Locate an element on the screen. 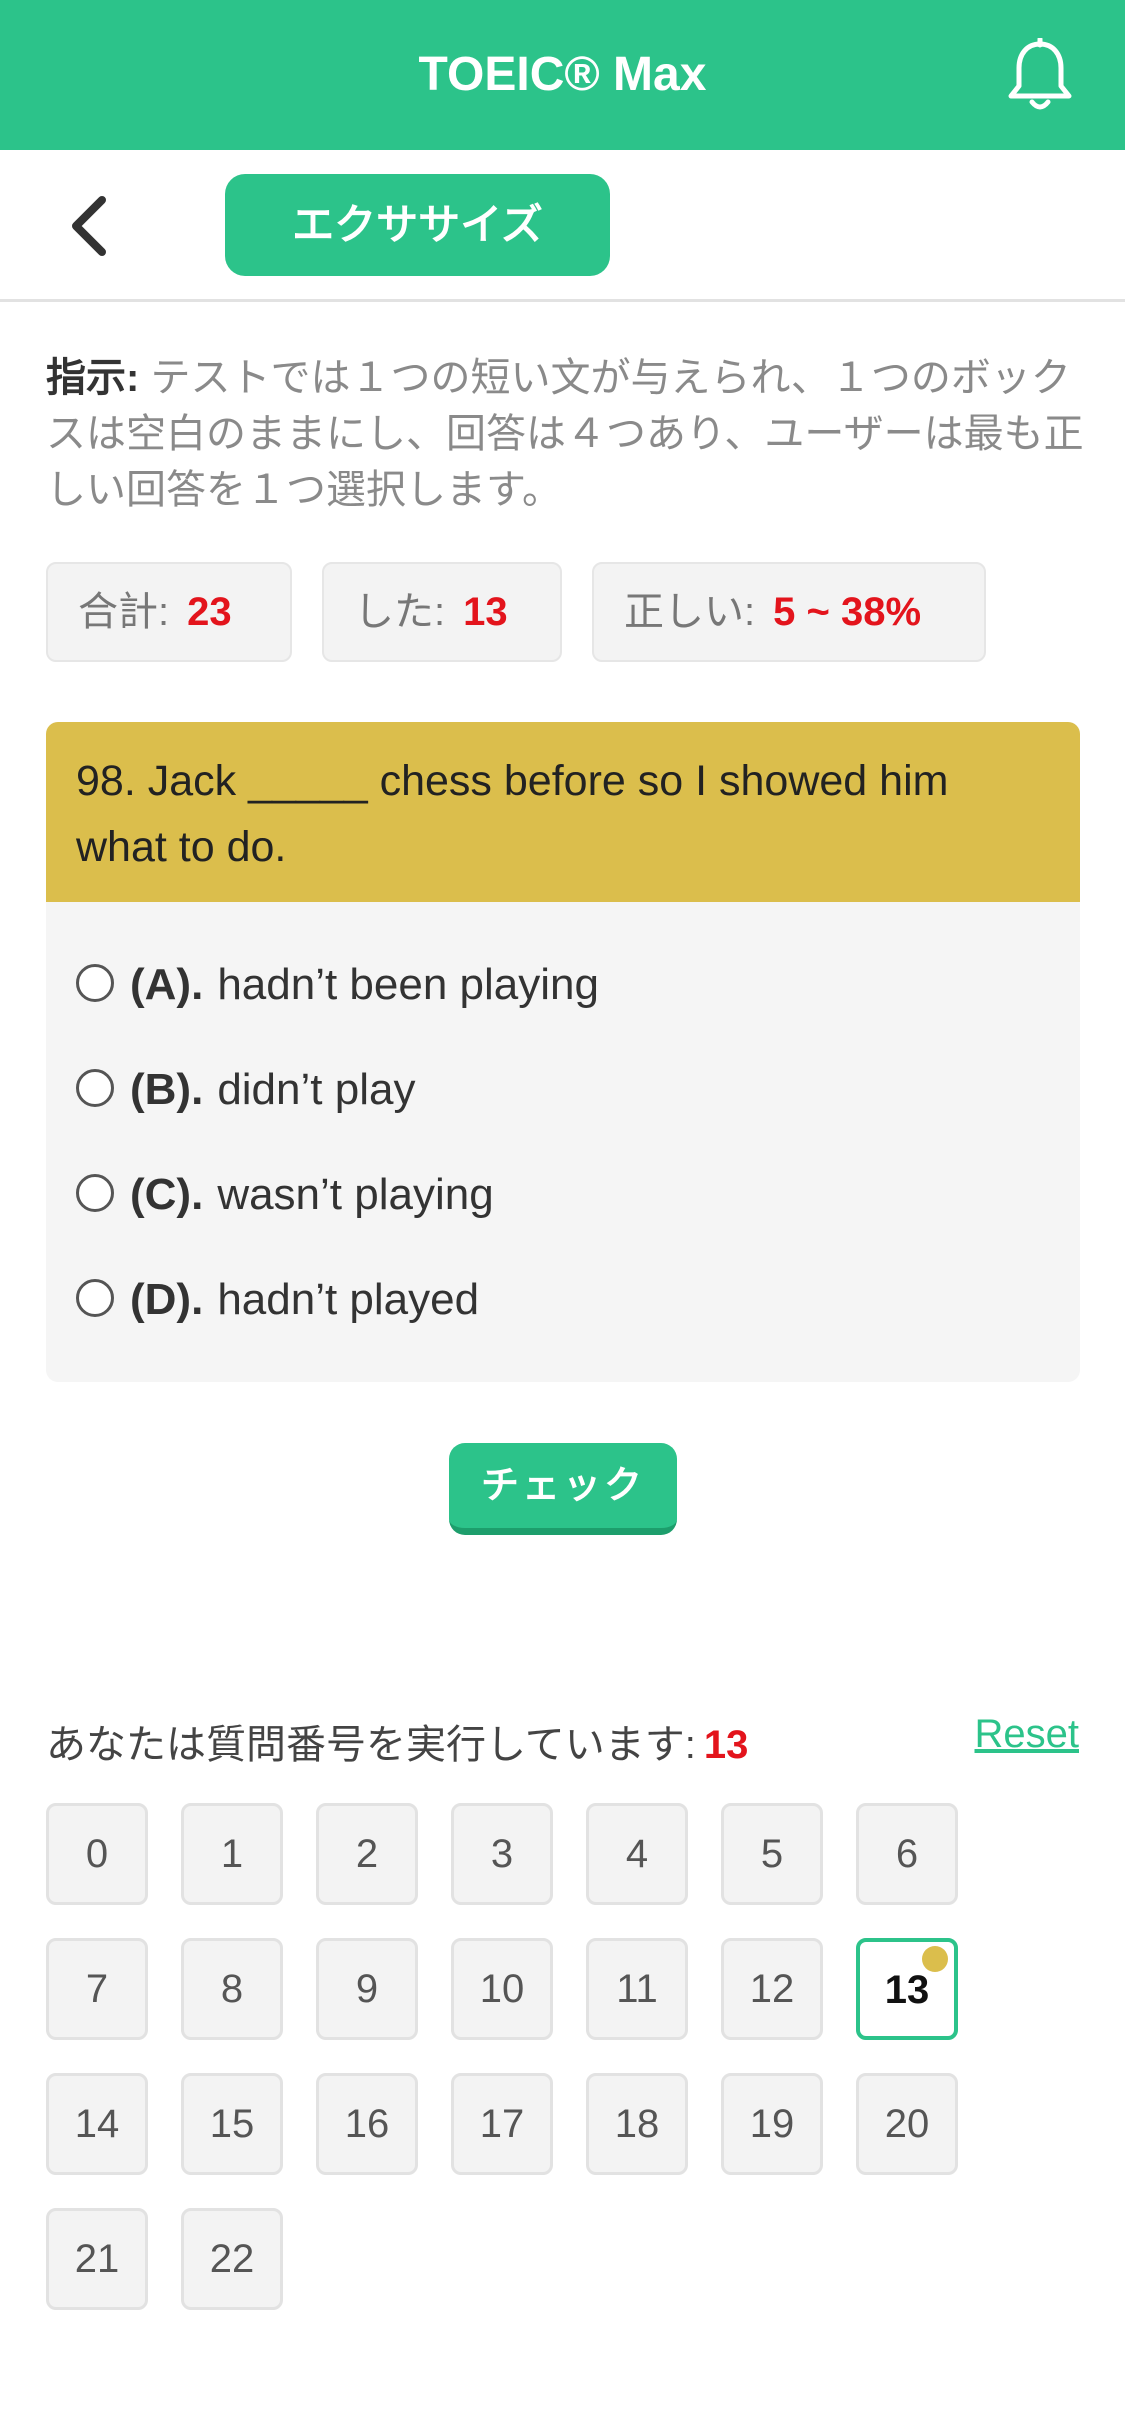 The height and width of the screenshot is (2436, 1125). question-number-5: 5 is located at coordinates (772, 1854).